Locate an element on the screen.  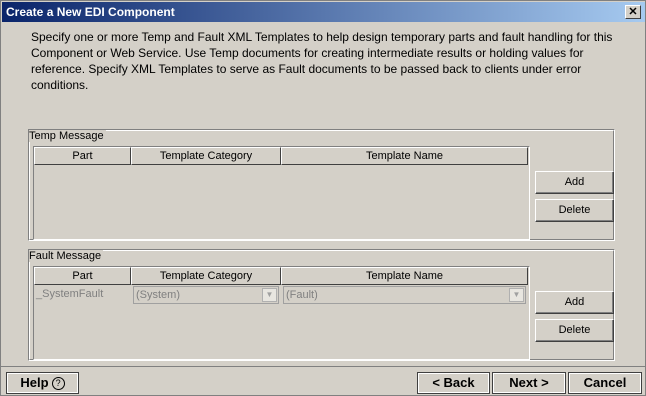
button-bar: Help? < Back Next > Cancel is located at coordinates (323, 381).